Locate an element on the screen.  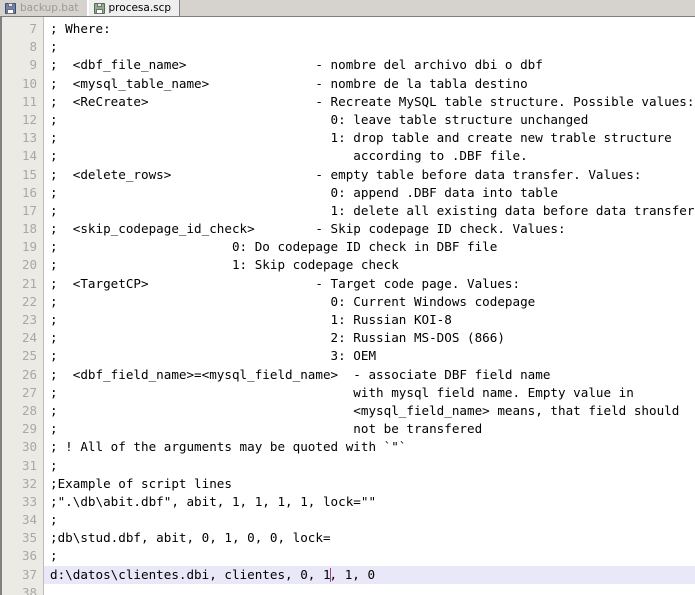
code-line: ; 0: Do codepage ID check in DBF file is located at coordinates (372, 247).